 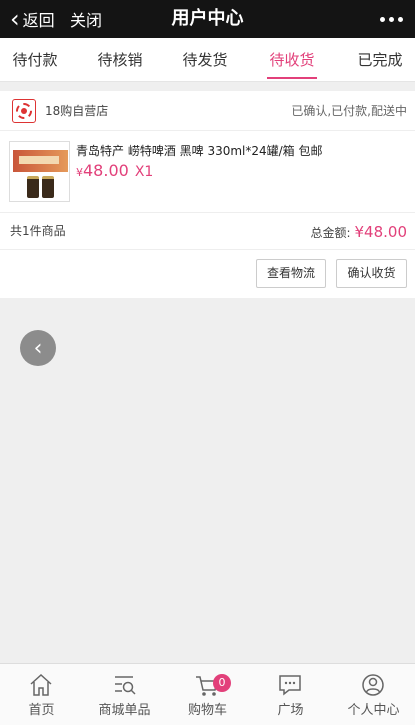 What do you see at coordinates (291, 273) in the screenshot?
I see `view-logistics-button: 查看物流` at bounding box center [291, 273].